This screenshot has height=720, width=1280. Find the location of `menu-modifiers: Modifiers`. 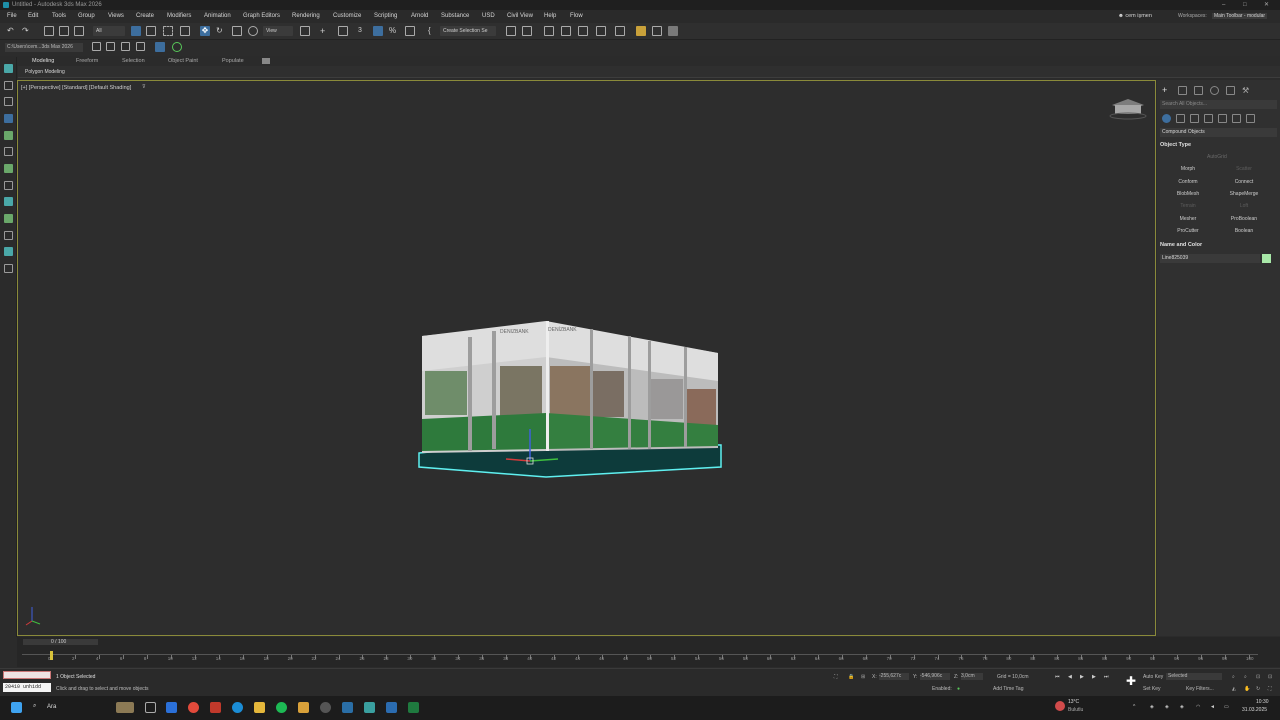

menu-modifiers: Modifiers is located at coordinates (179, 16).